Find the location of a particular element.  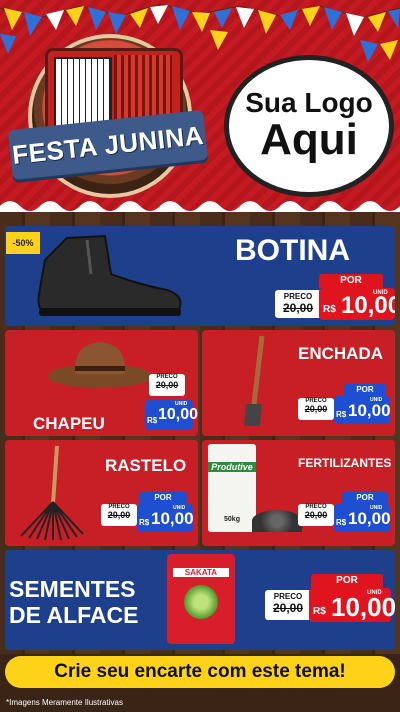

cta-button: Crie seu encarte com este tema! is located at coordinates (200, 672).